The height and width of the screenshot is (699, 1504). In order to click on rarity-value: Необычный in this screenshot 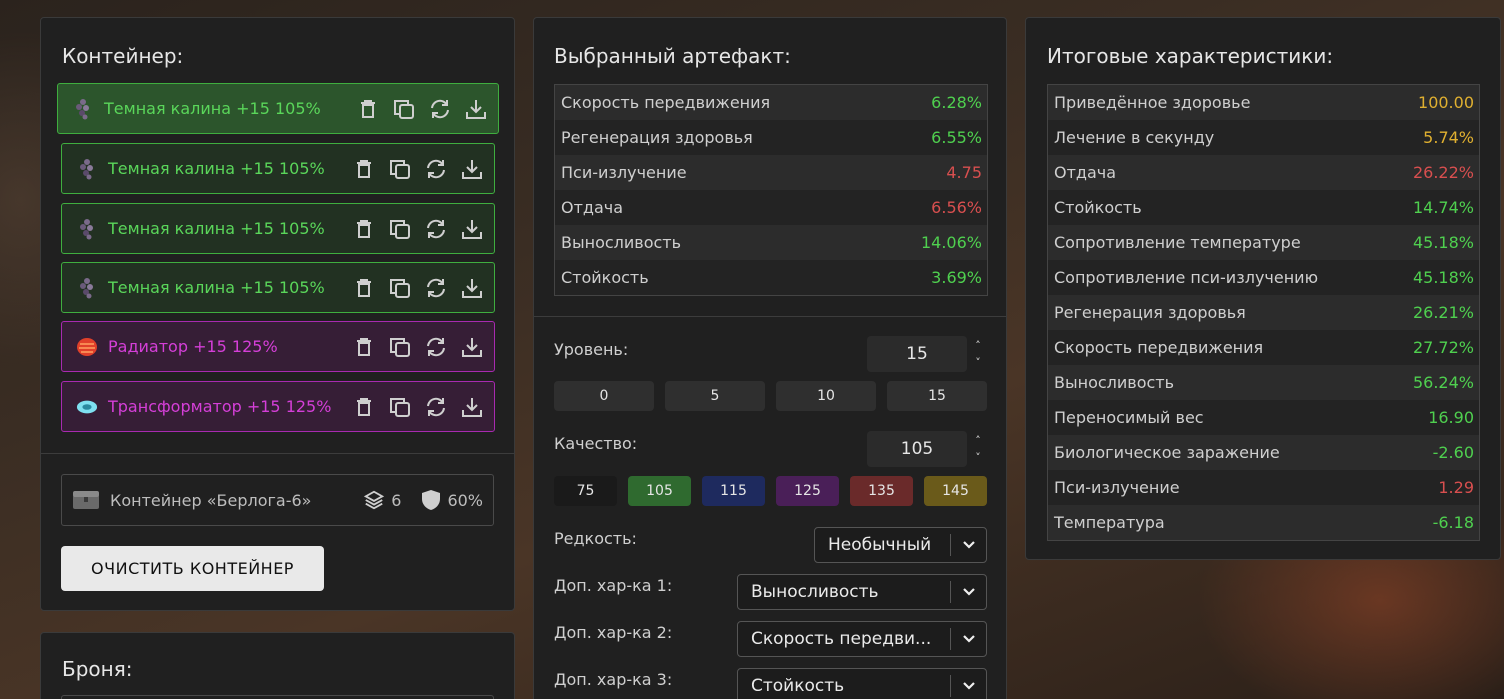, I will do `click(880, 545)`.